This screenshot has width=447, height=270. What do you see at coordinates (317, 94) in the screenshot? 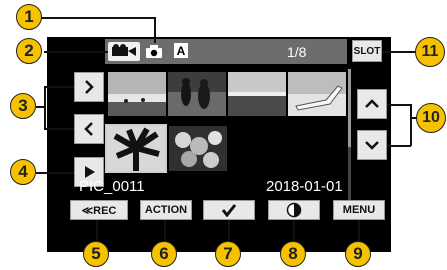
I see `thumbnail-lounge-chair` at bounding box center [317, 94].